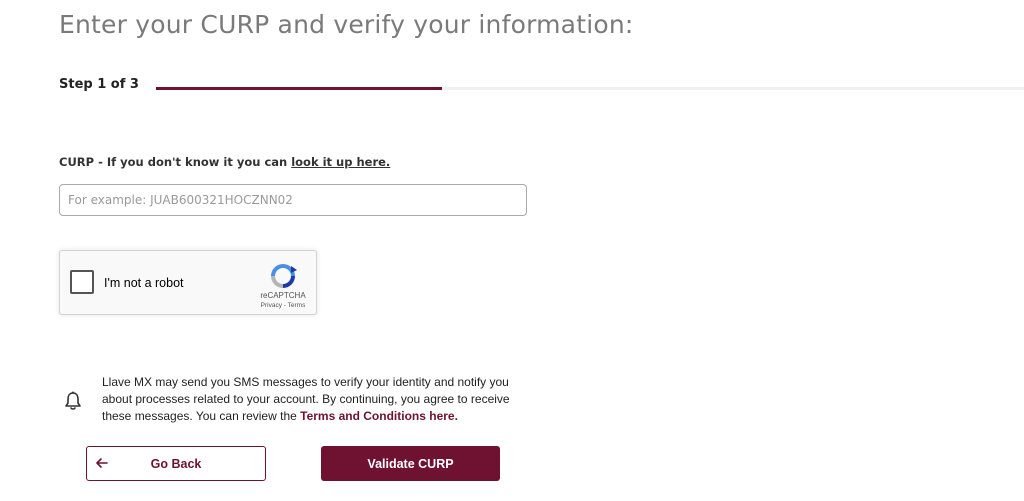  What do you see at coordinates (99, 84) in the screenshot?
I see `step-indicator: Step 1 of 3` at bounding box center [99, 84].